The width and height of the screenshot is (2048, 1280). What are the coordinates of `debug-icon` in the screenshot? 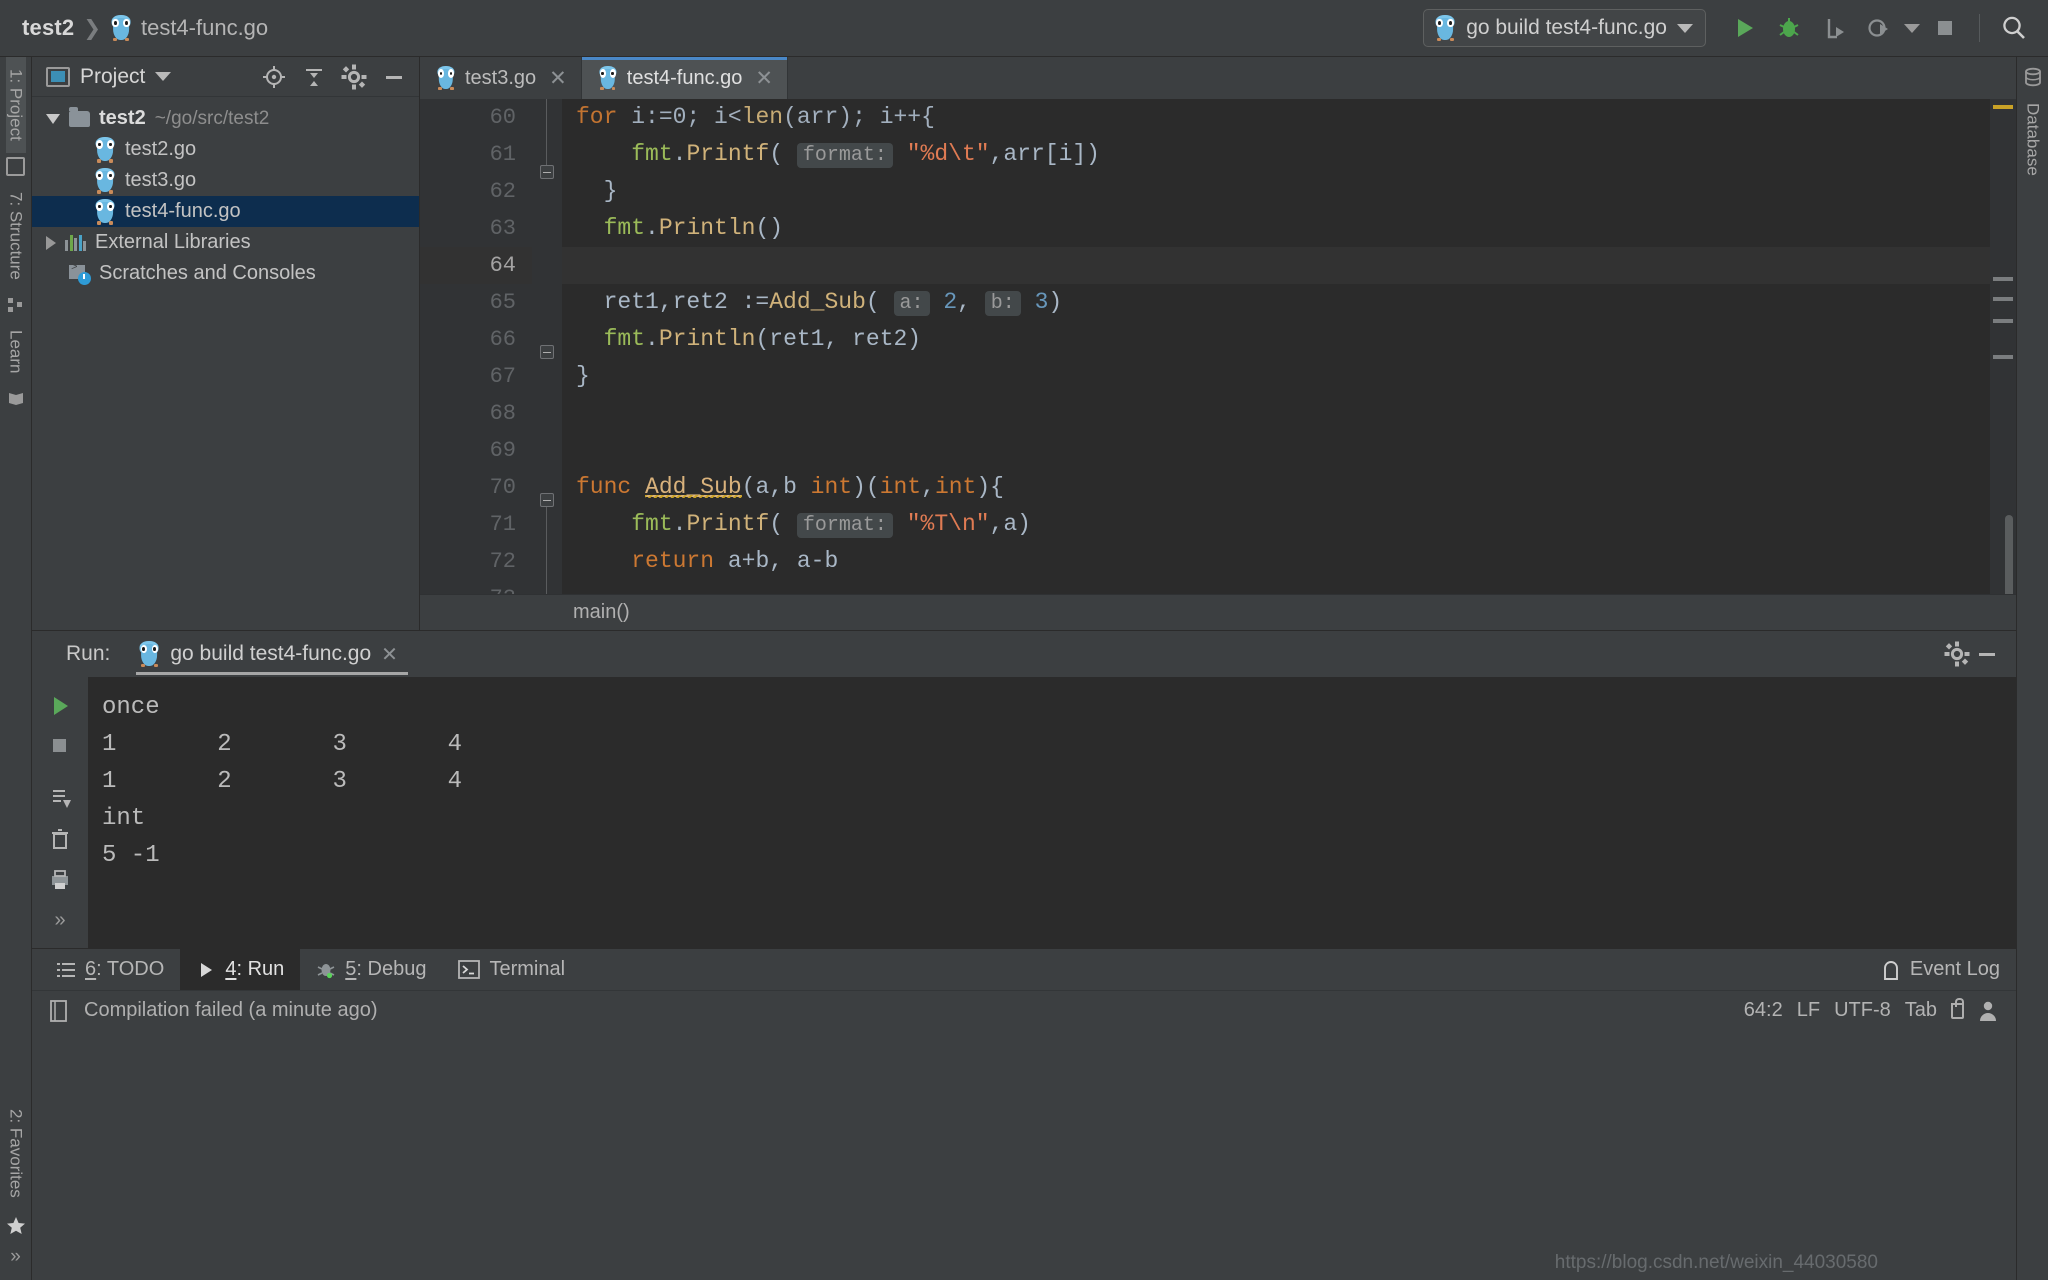 It's located at (326, 970).